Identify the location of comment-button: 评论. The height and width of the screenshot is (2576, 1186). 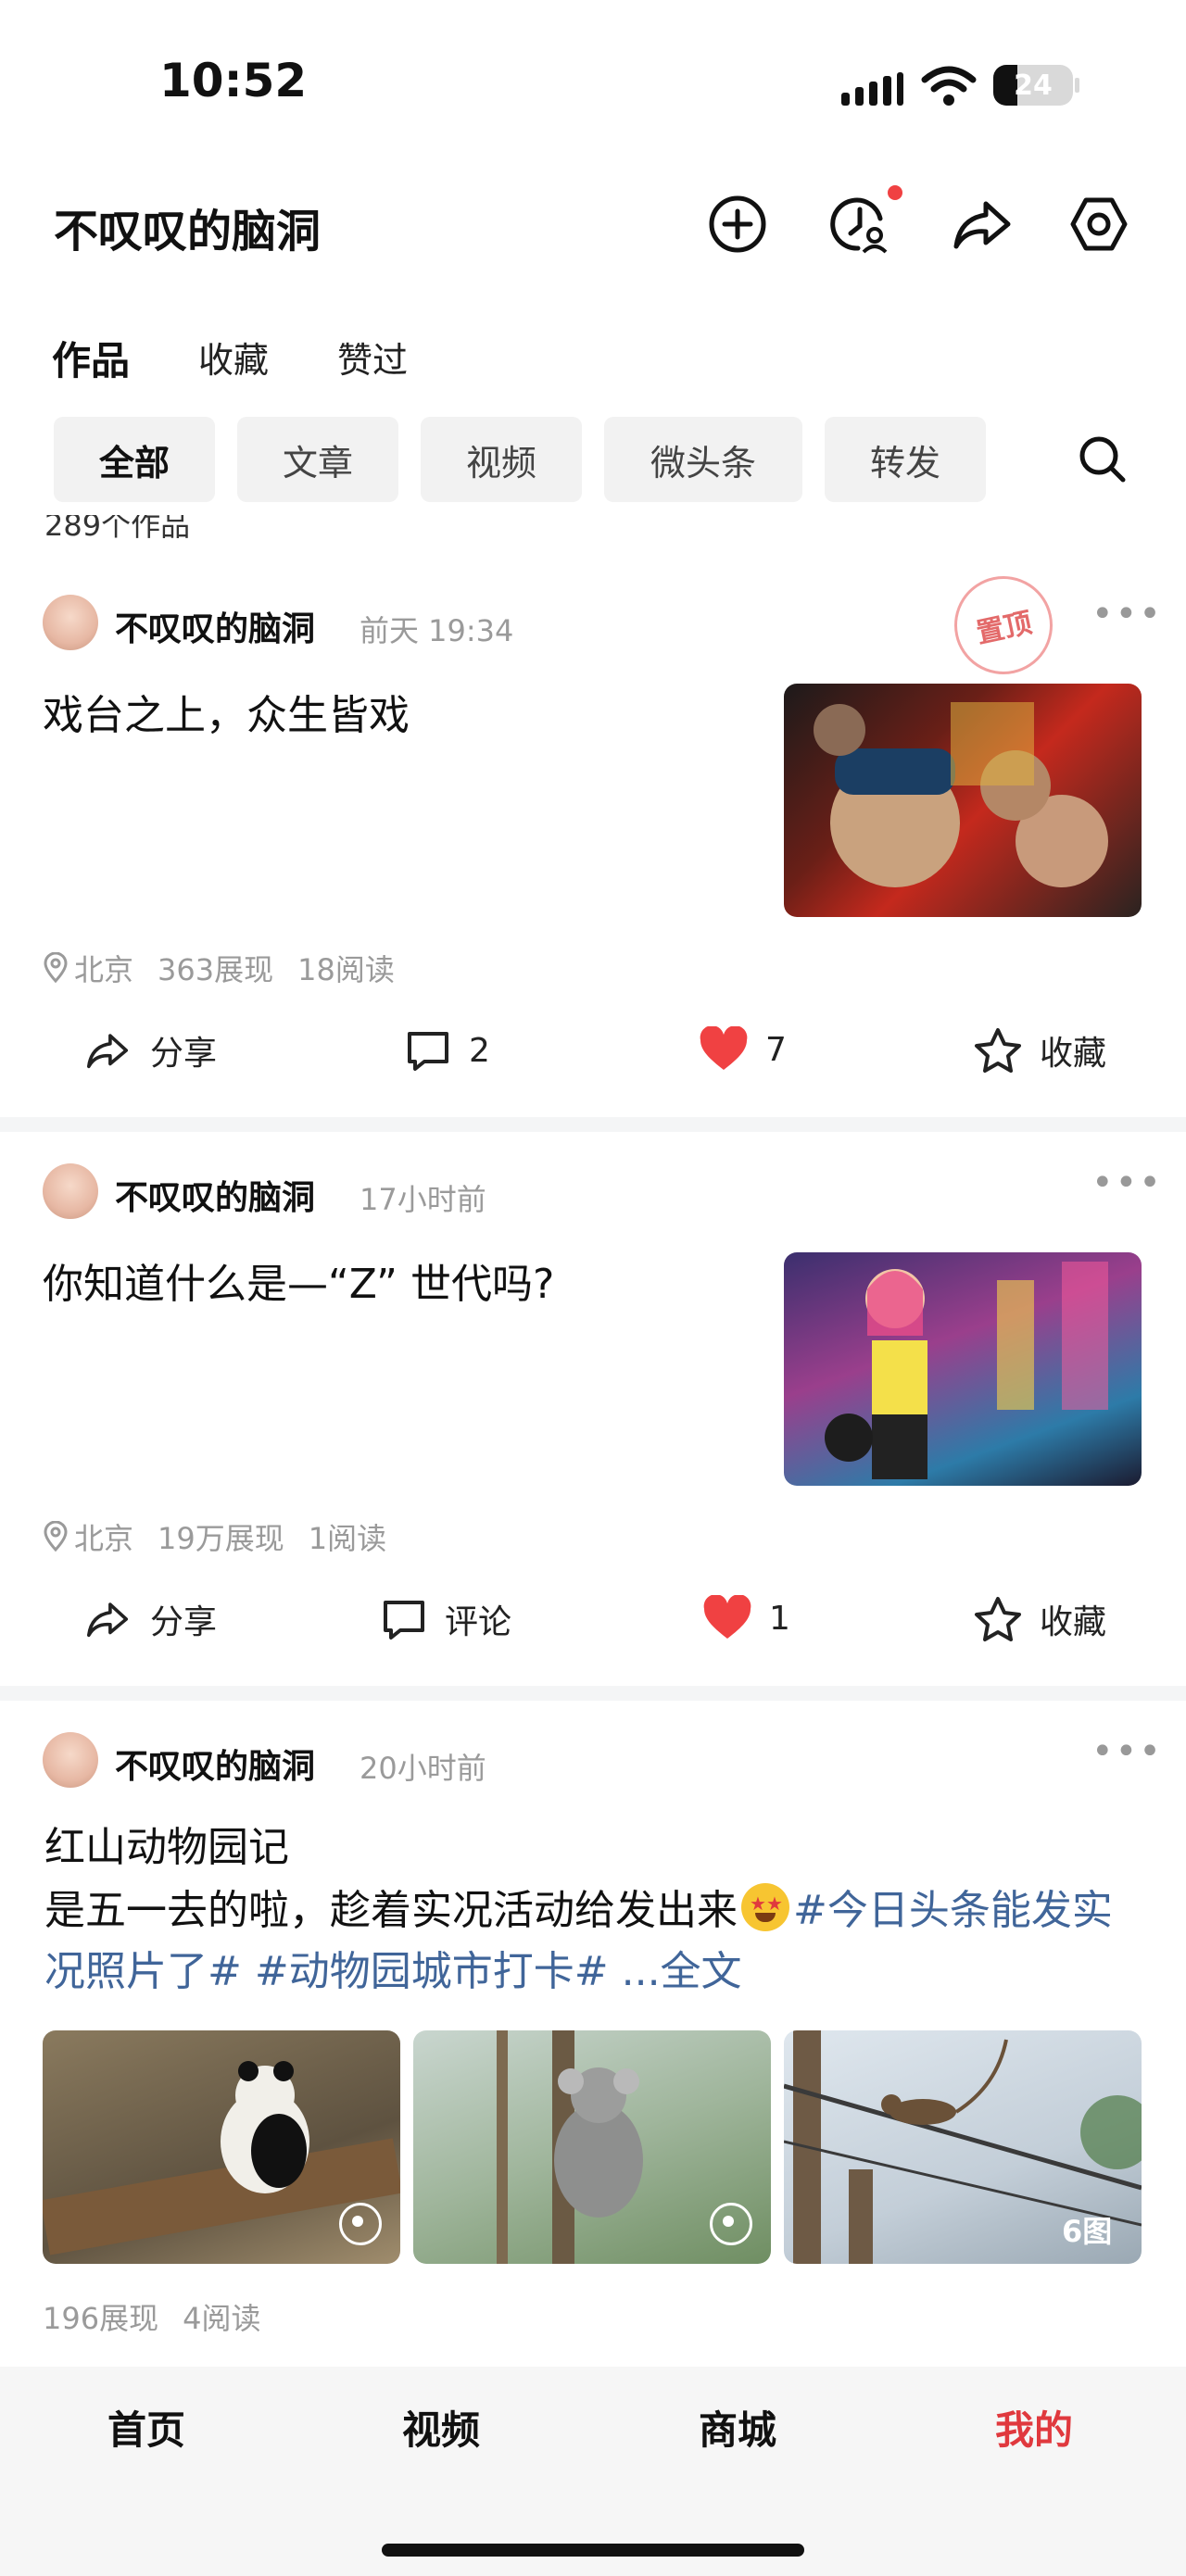
(445, 1619).